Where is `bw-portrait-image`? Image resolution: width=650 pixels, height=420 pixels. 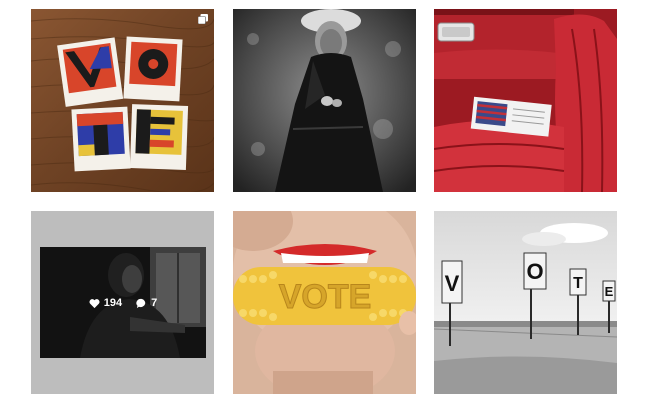
bw-portrait-image is located at coordinates (324, 100).